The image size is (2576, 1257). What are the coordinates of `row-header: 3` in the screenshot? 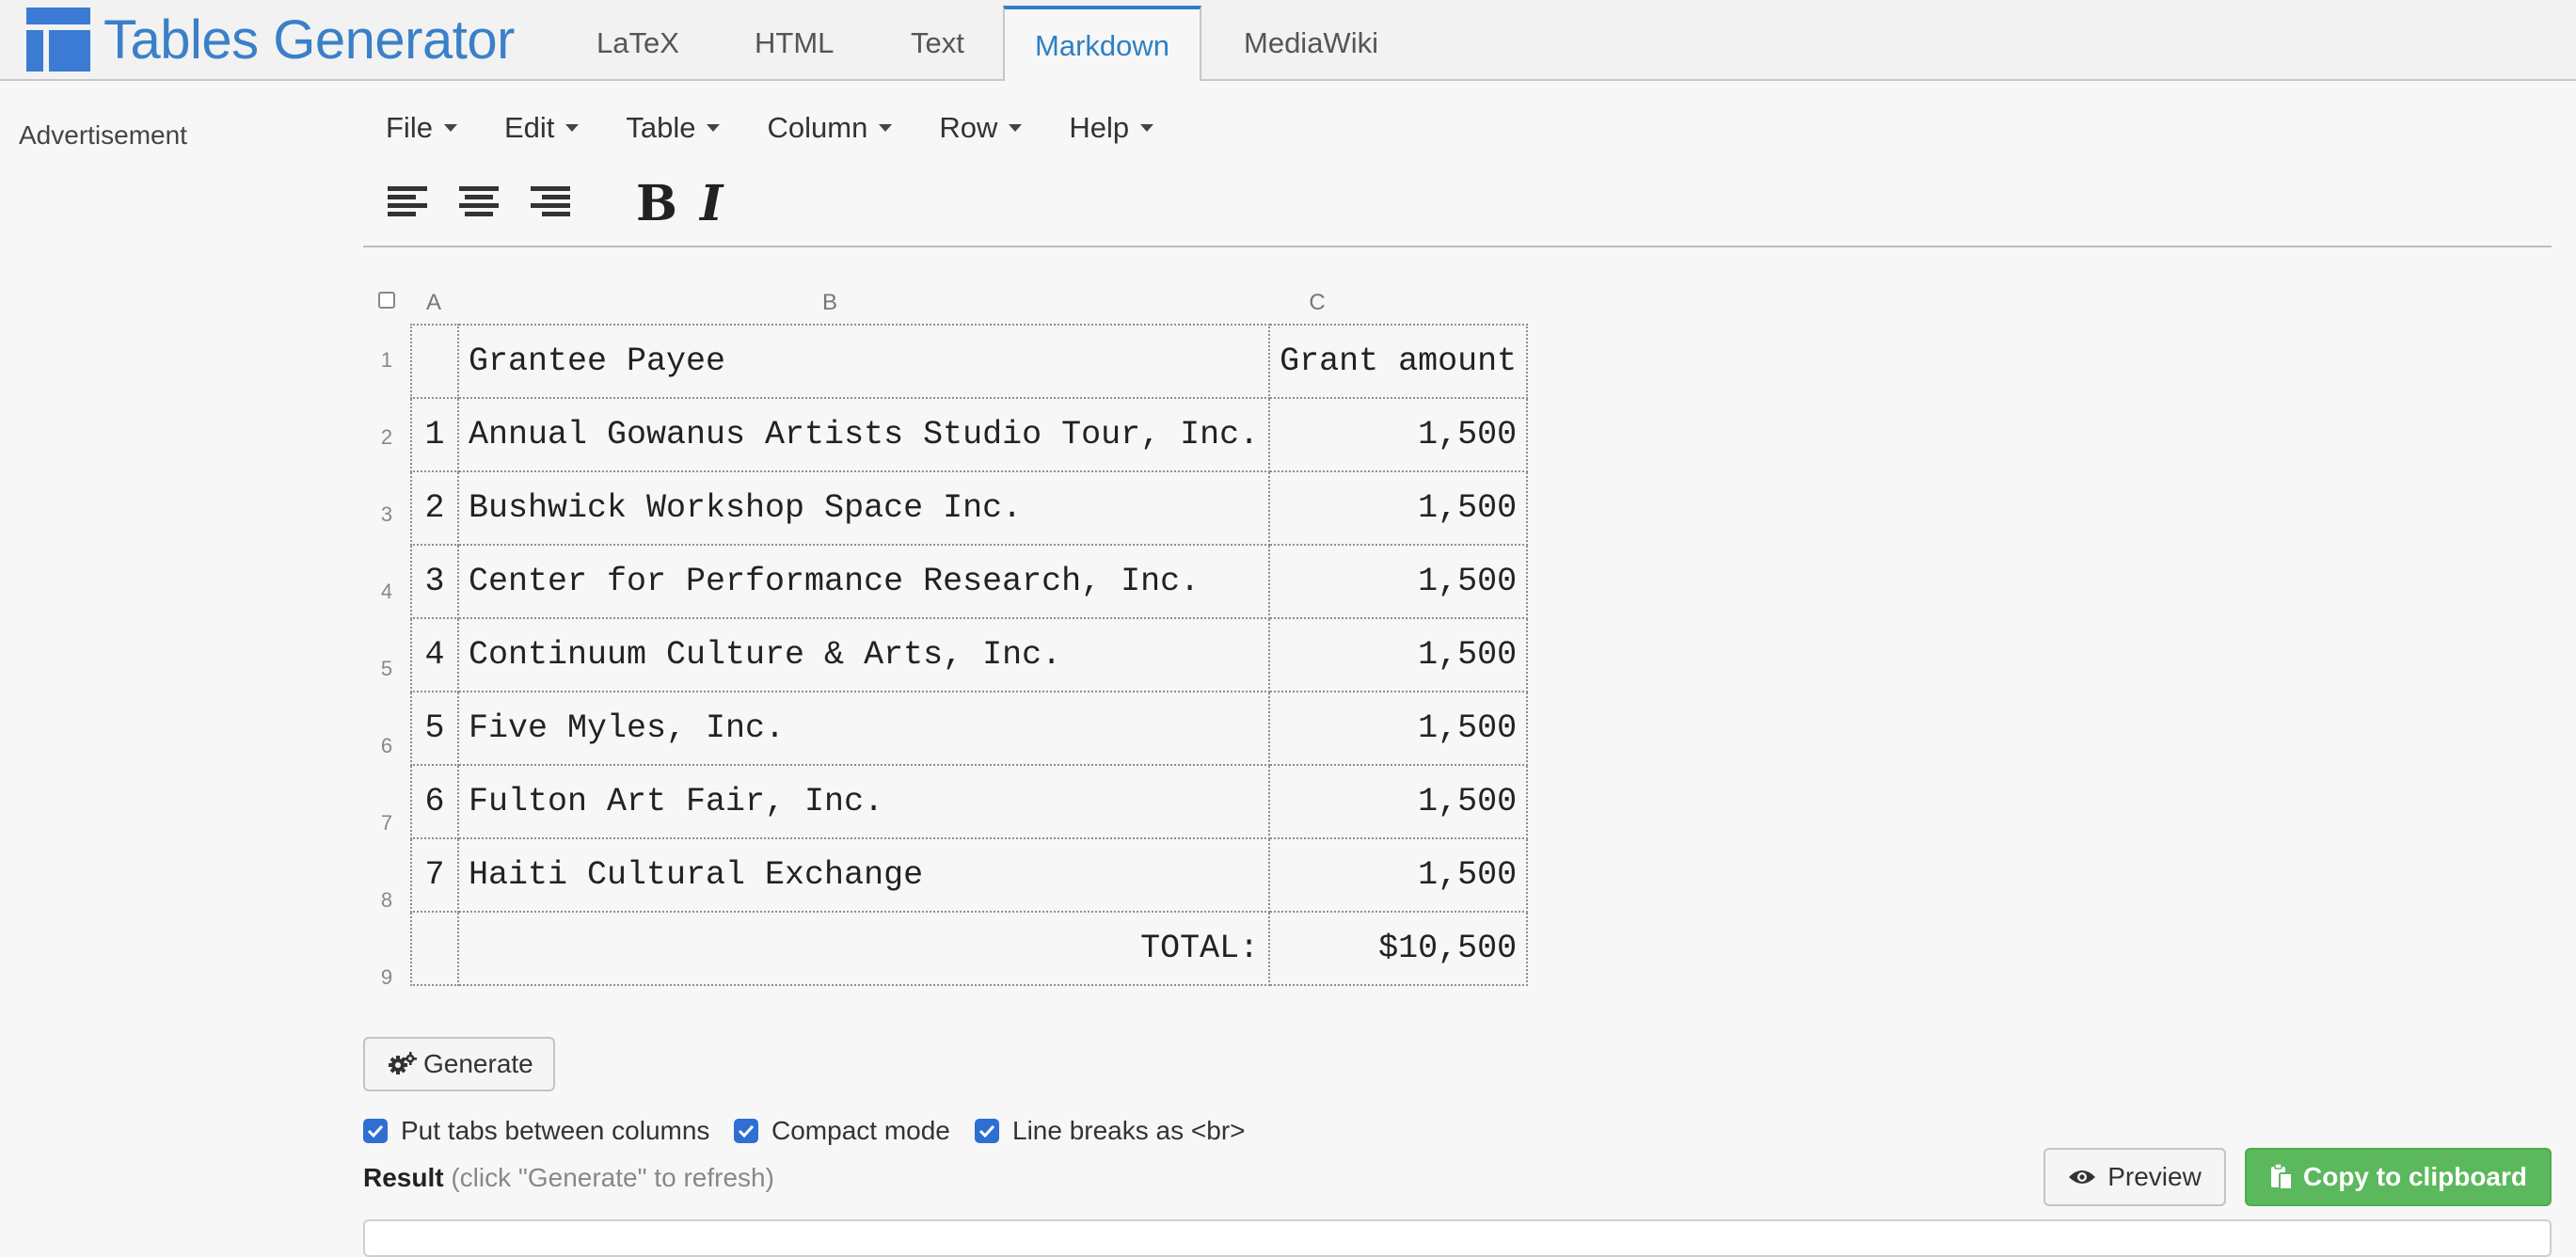 It's located at (387, 514).